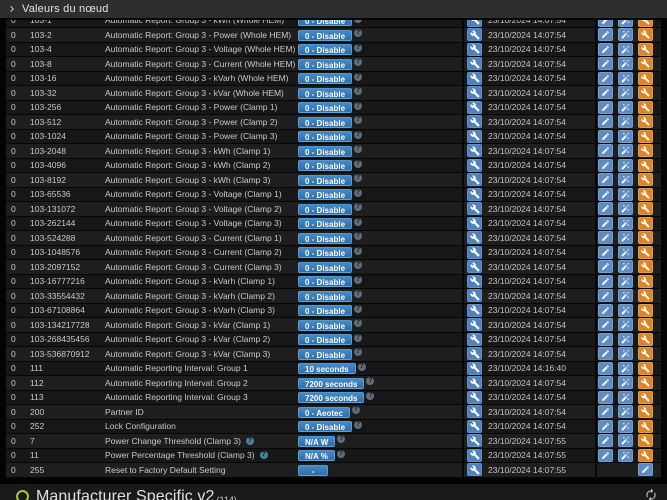  What do you see at coordinates (331, 397) in the screenshot?
I see `value-select-button: 7200 seconds` at bounding box center [331, 397].